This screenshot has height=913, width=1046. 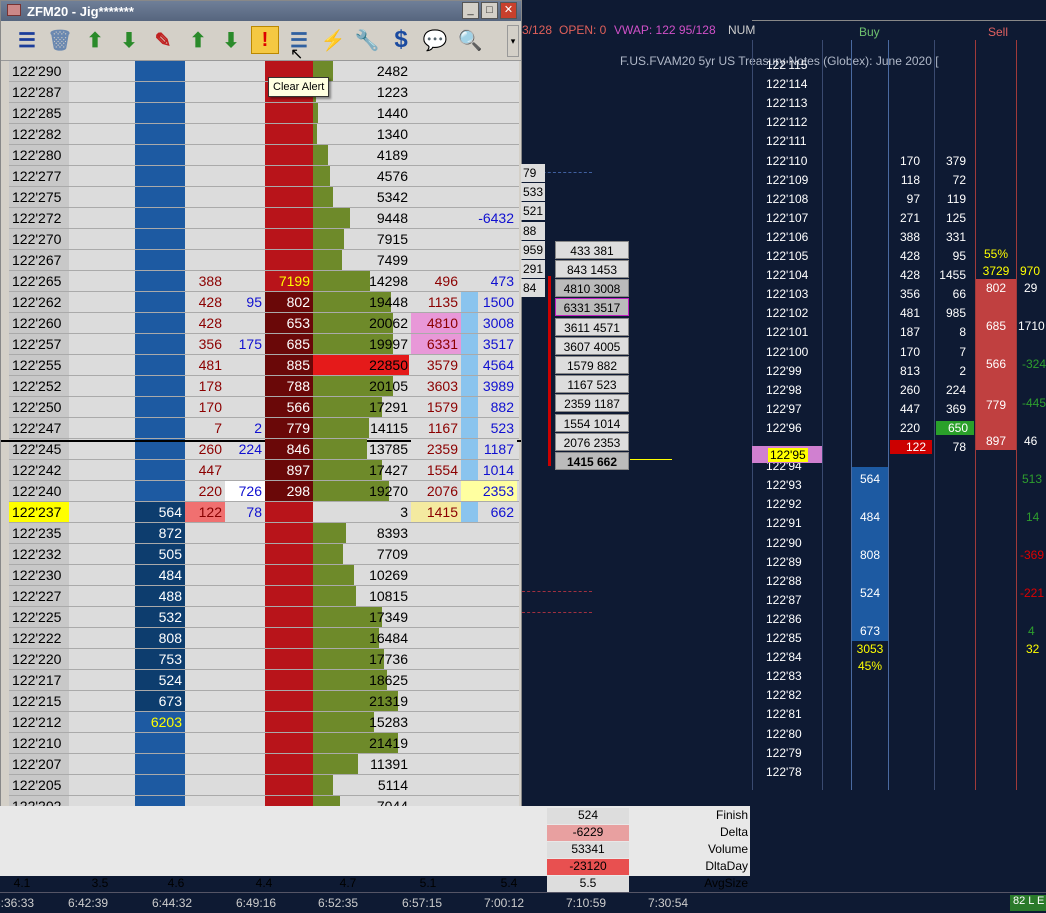 What do you see at coordinates (39, 428) in the screenshot?
I see `price-cell: 122'247` at bounding box center [39, 428].